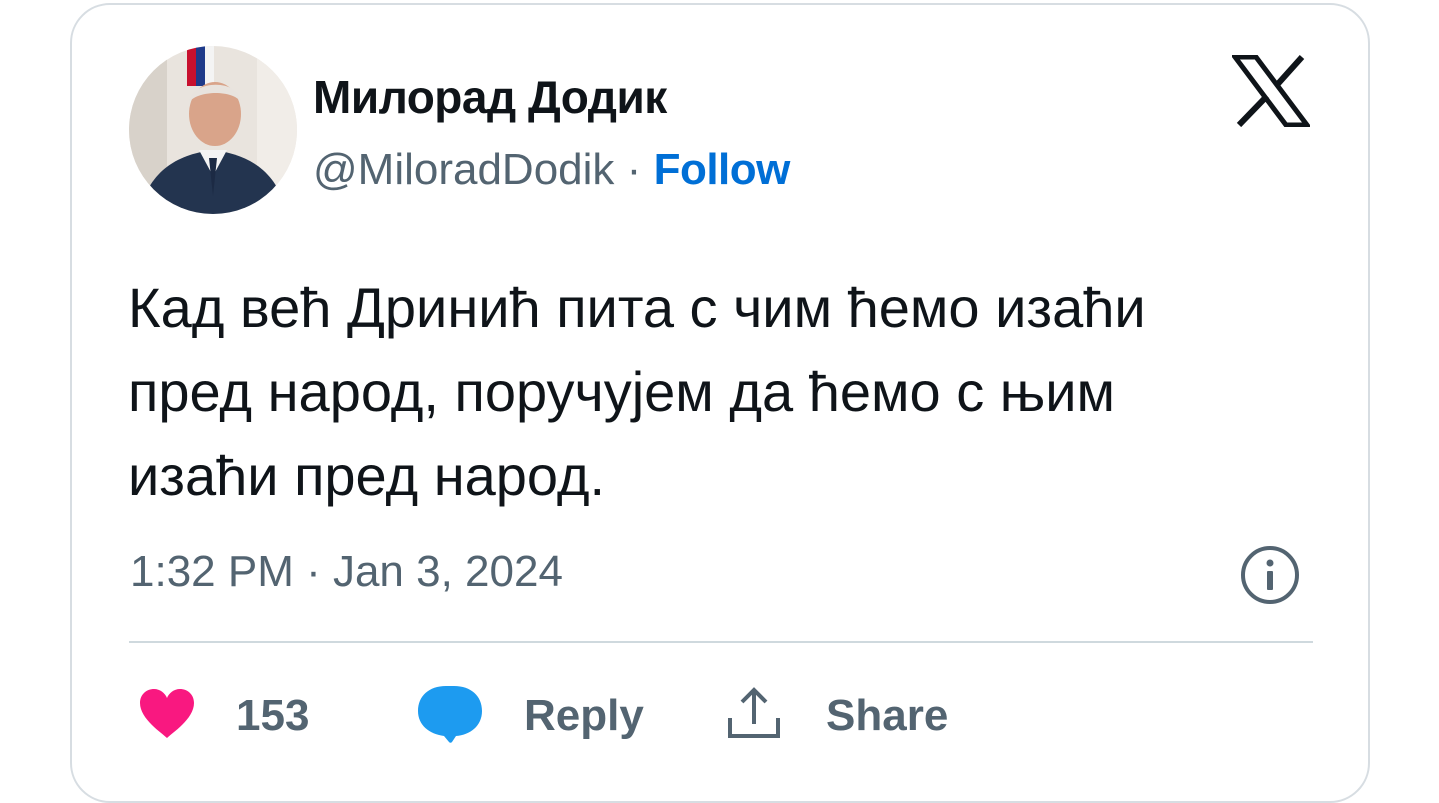 The width and height of the screenshot is (1439, 803). I want to click on reply-label: Reply, so click(584, 715).